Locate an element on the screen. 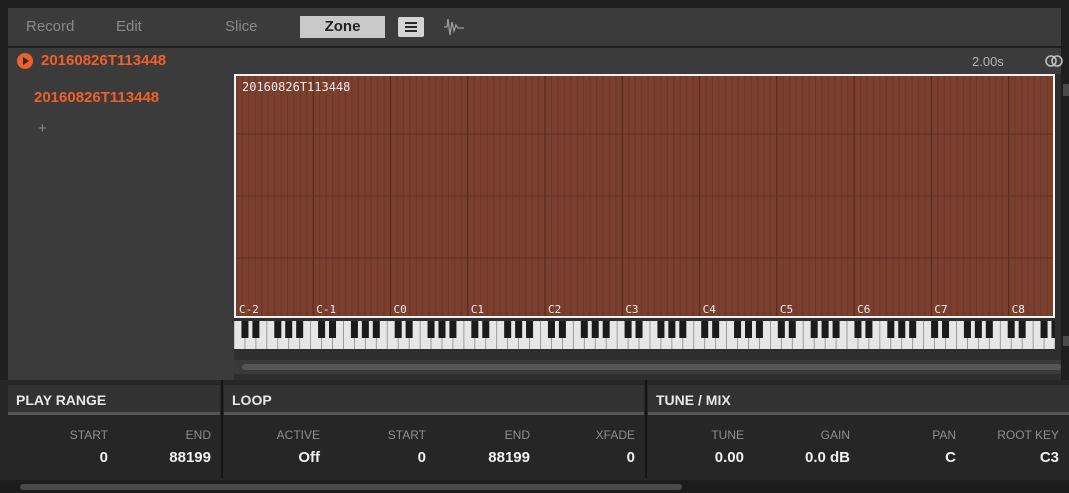 The height and width of the screenshot is (493, 1069). horizontal-scrollbar is located at coordinates (647, 367).